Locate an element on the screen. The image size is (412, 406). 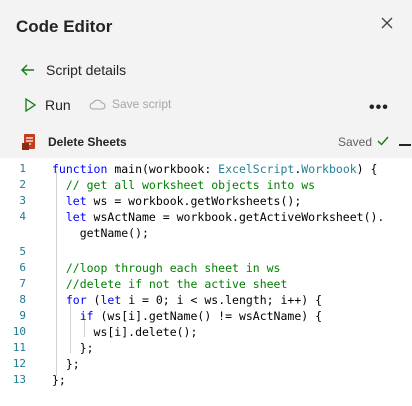
code-token: ( is located at coordinates (93, 300).